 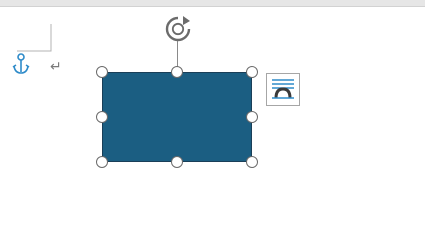 I want to click on layout-options-button, so click(x=283, y=89).